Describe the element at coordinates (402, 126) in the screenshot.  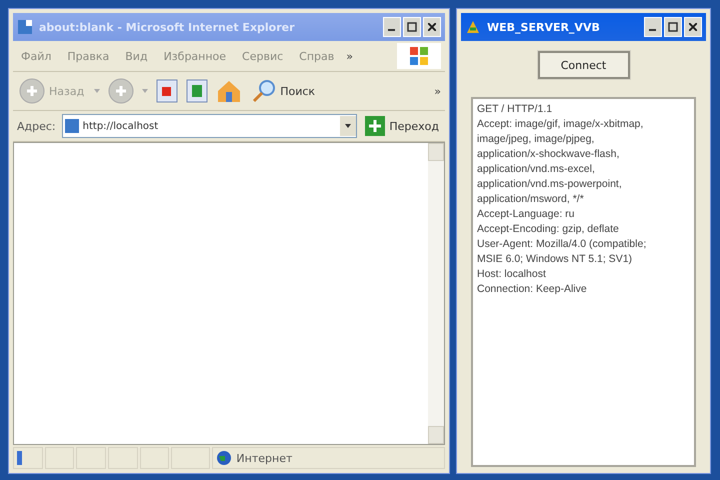
I see `go-button: Переход` at that location.